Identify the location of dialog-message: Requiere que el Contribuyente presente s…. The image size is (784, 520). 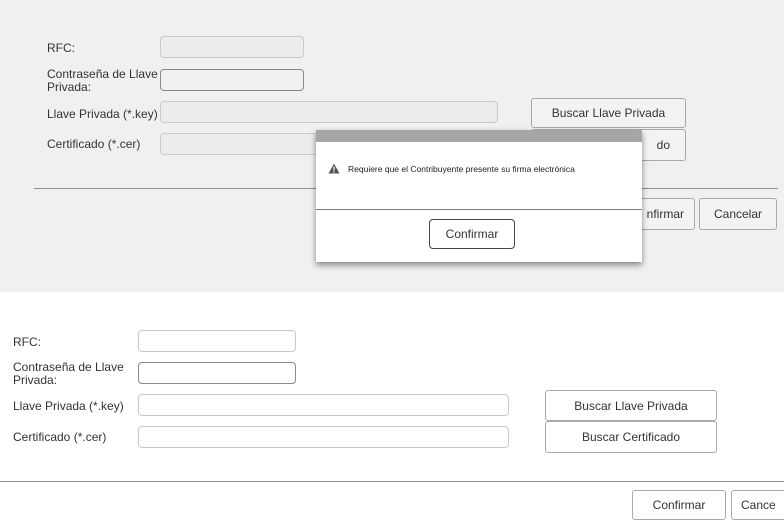
(461, 168).